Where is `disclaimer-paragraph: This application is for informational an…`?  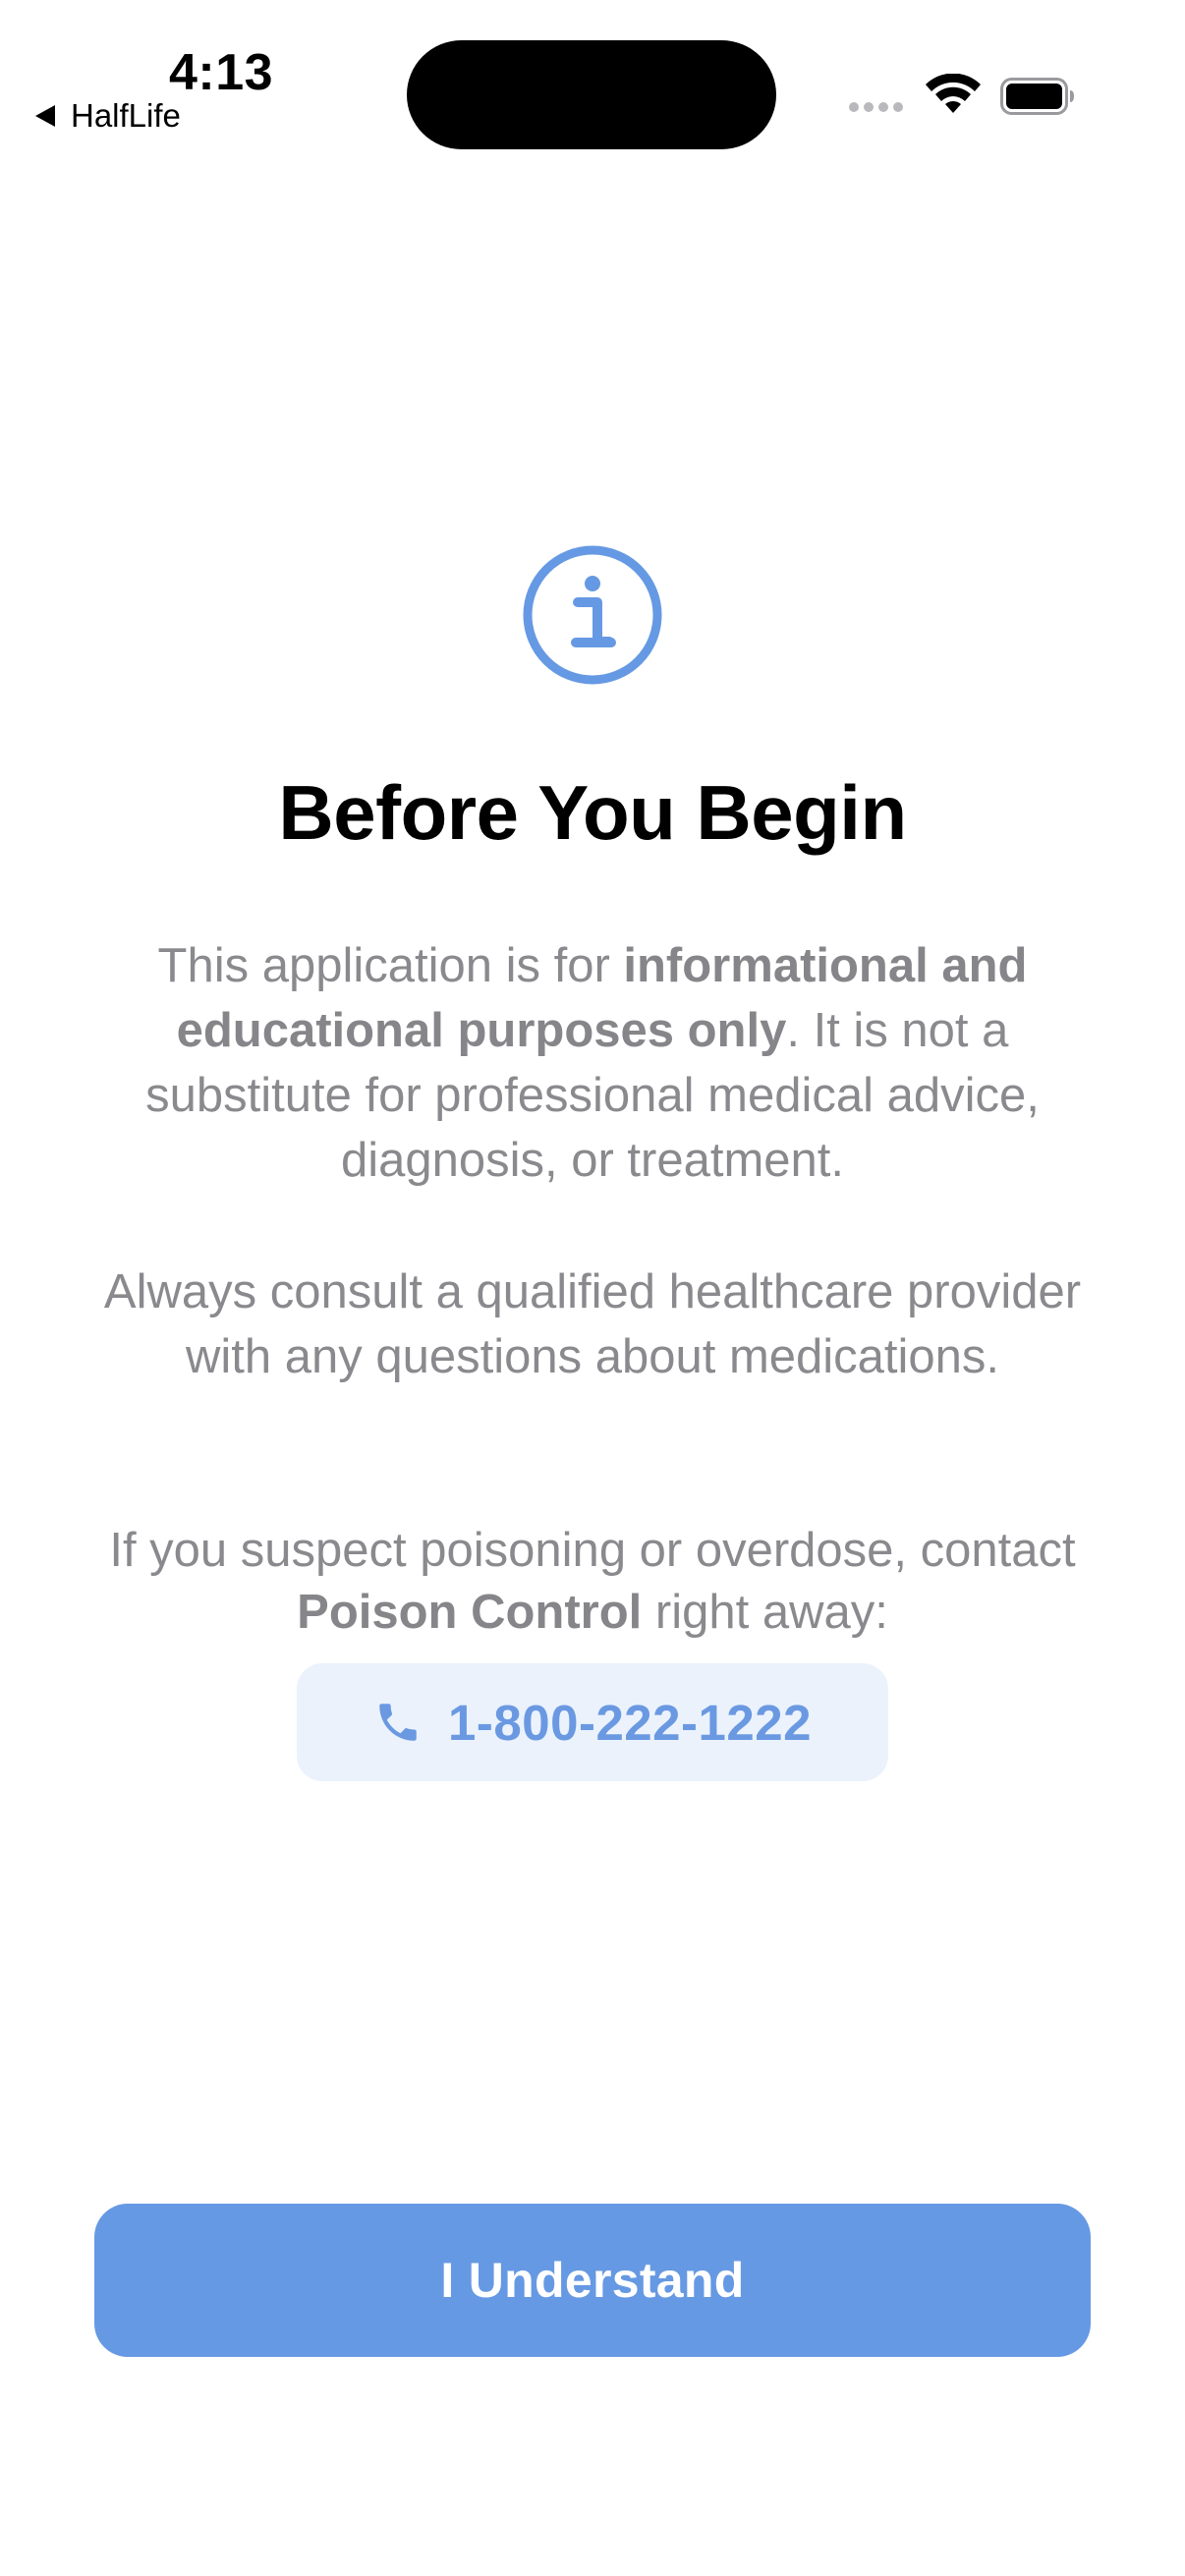 disclaimer-paragraph: This application is for informational an… is located at coordinates (592, 1063).